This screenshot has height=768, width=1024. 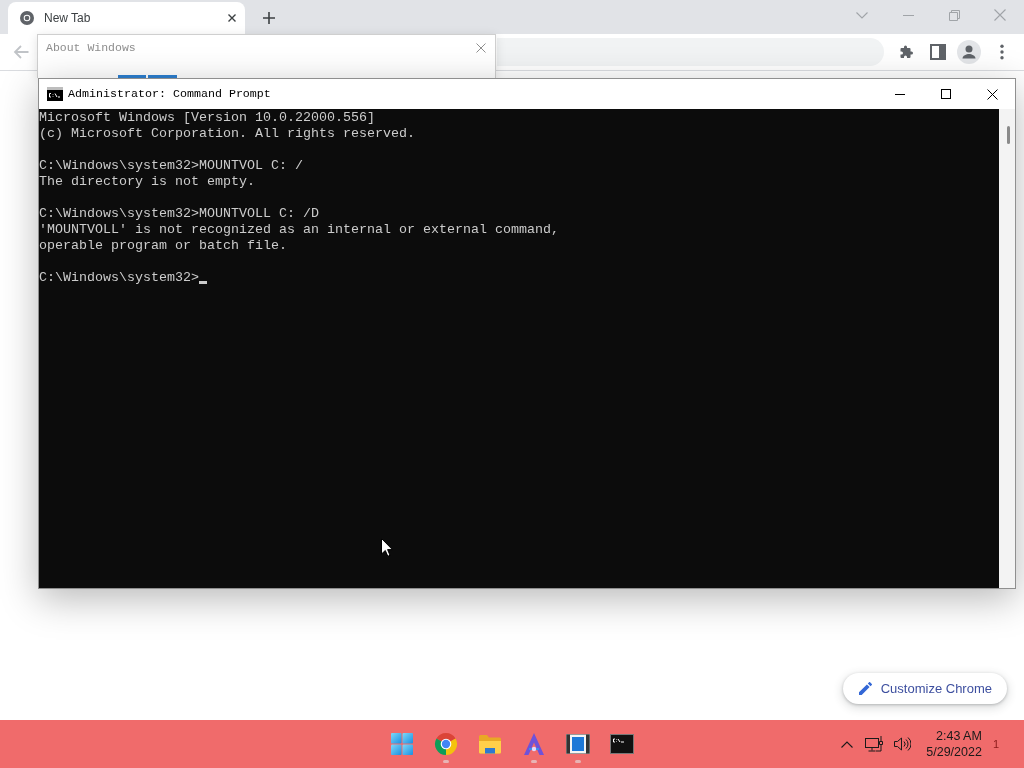 I want to click on scrollbar-thumb, so click(x=1008, y=135).